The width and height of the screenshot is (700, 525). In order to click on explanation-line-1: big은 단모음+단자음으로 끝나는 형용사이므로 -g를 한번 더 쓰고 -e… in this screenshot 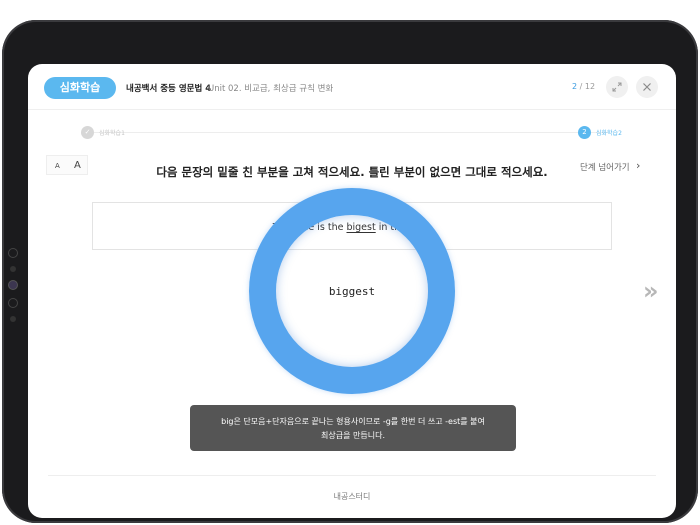, I will do `click(353, 421)`.